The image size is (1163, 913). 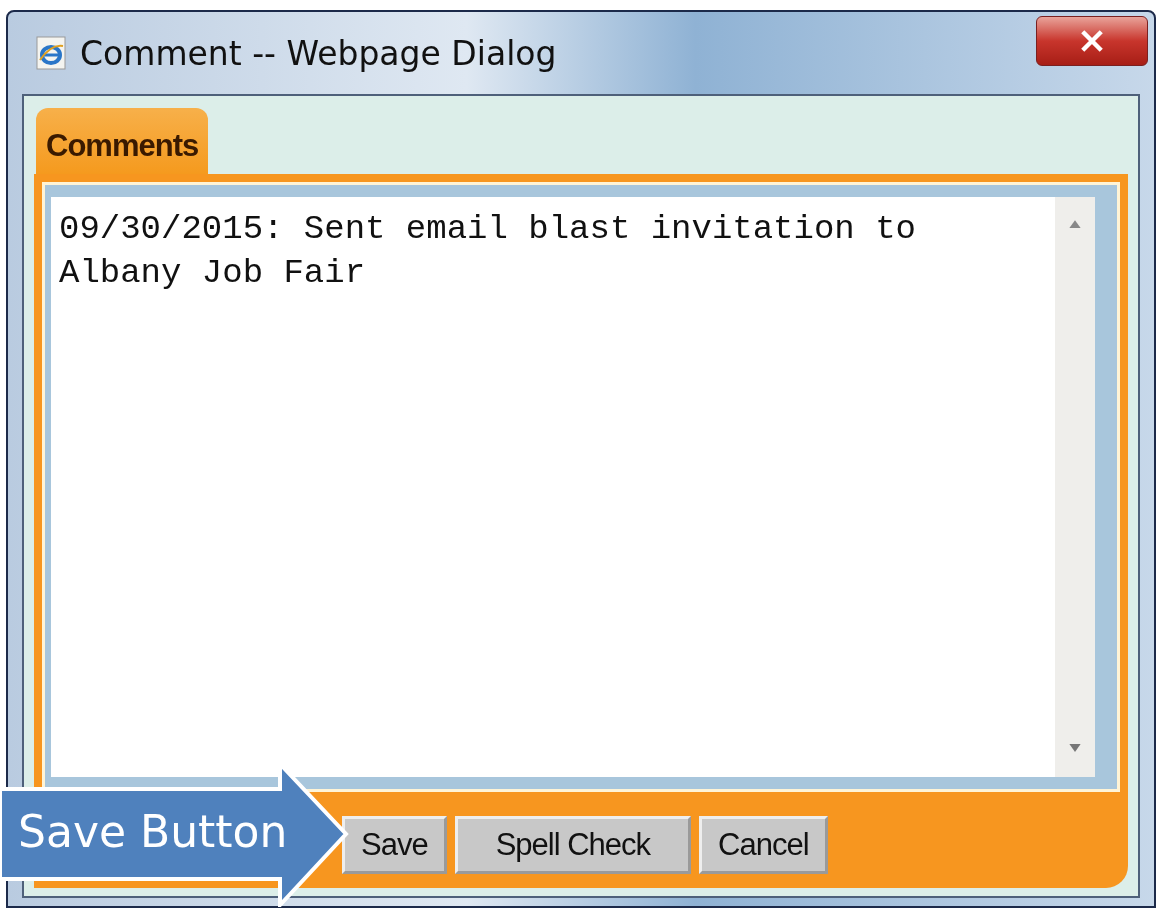 What do you see at coordinates (1075, 223) in the screenshot?
I see `scroll-up-icon` at bounding box center [1075, 223].